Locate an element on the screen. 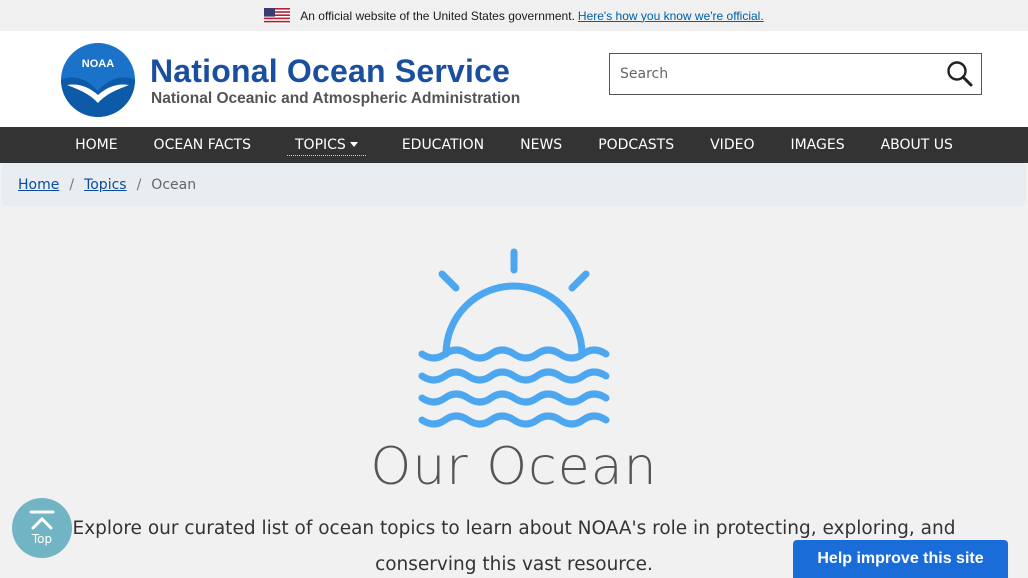 The height and width of the screenshot is (578, 1028). nav-item-video: VIDEO is located at coordinates (732, 145).